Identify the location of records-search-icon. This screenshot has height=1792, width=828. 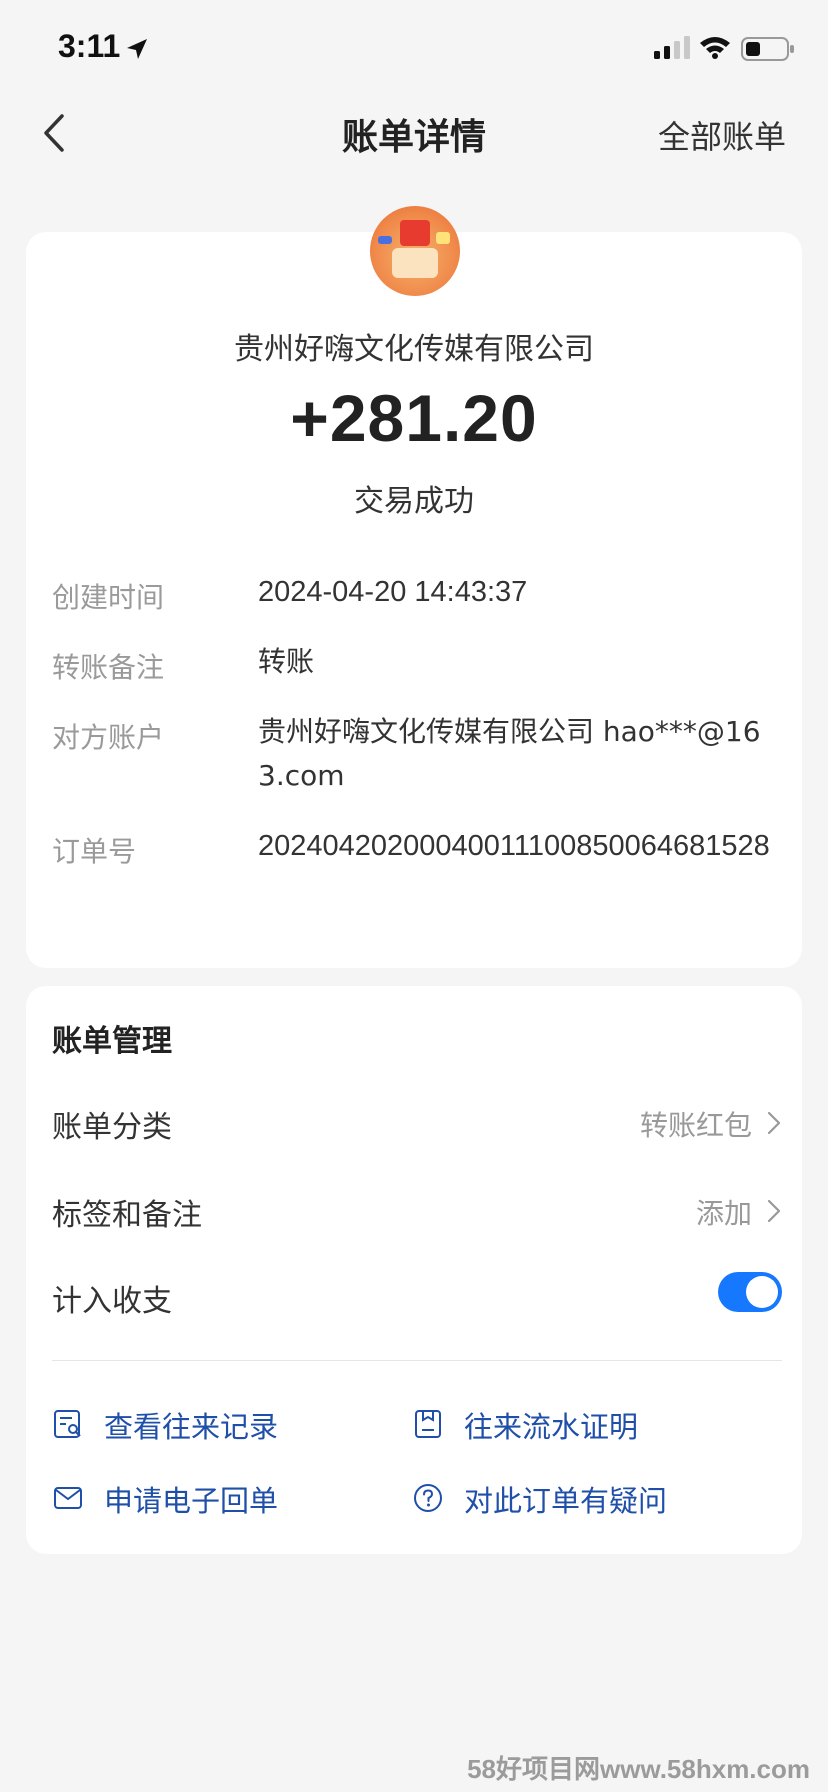
(67, 1424).